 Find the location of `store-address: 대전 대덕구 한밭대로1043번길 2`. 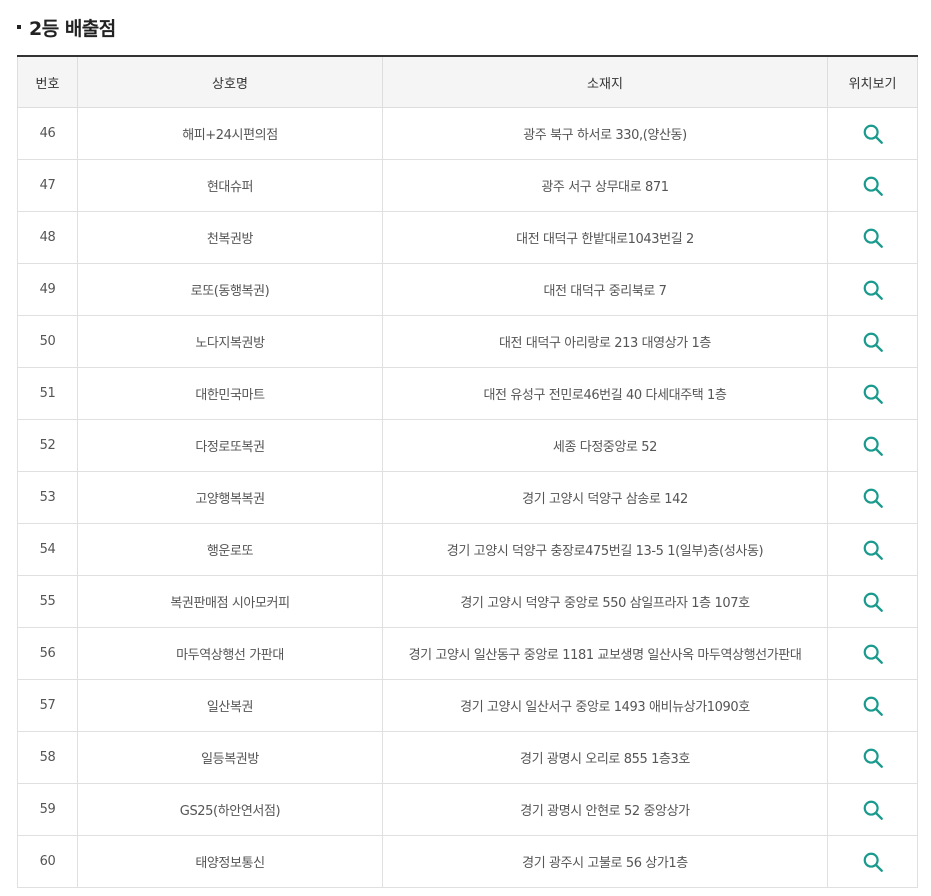

store-address: 대전 대덕구 한밭대로1043번길 2 is located at coordinates (605, 237).